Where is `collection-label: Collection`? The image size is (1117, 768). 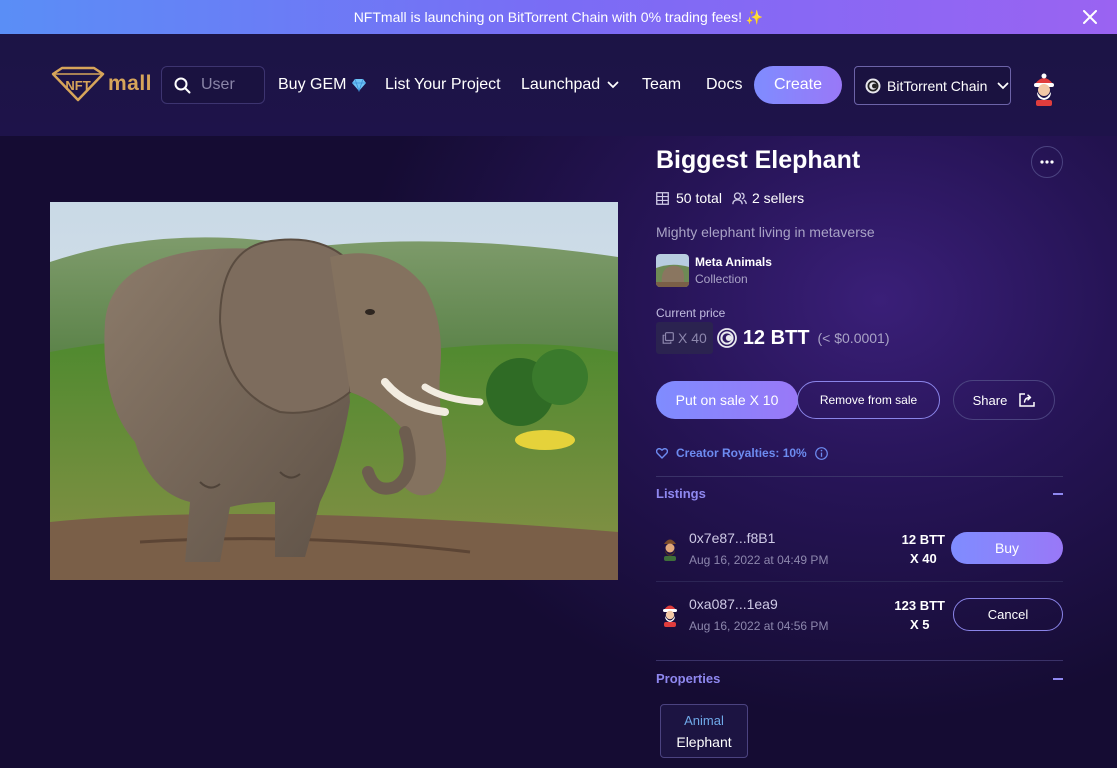 collection-label: Collection is located at coordinates (721, 279).